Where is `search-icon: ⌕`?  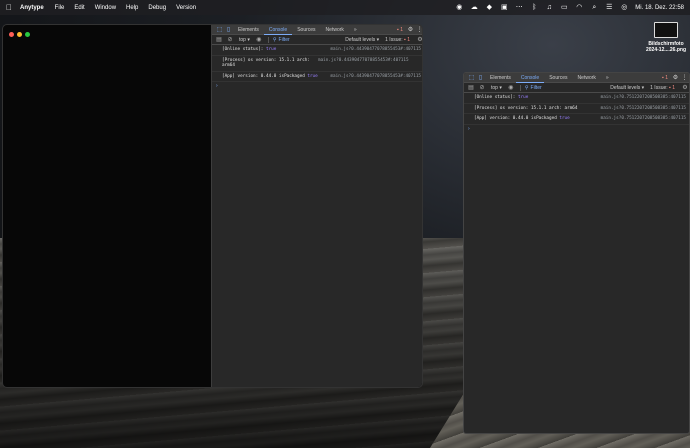 search-icon: ⌕ is located at coordinates (594, 7).